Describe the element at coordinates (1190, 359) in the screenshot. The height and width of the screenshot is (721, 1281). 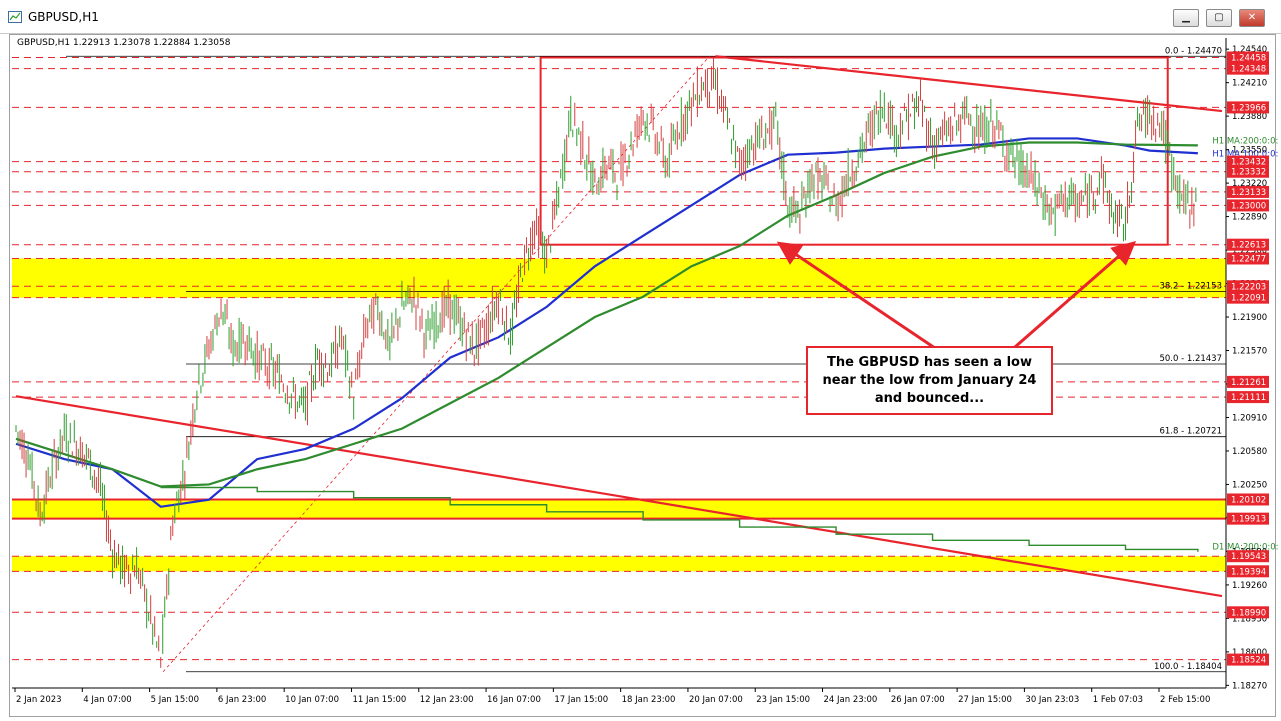
I see `fibonacci-label: 50.0 - 1.21437` at that location.